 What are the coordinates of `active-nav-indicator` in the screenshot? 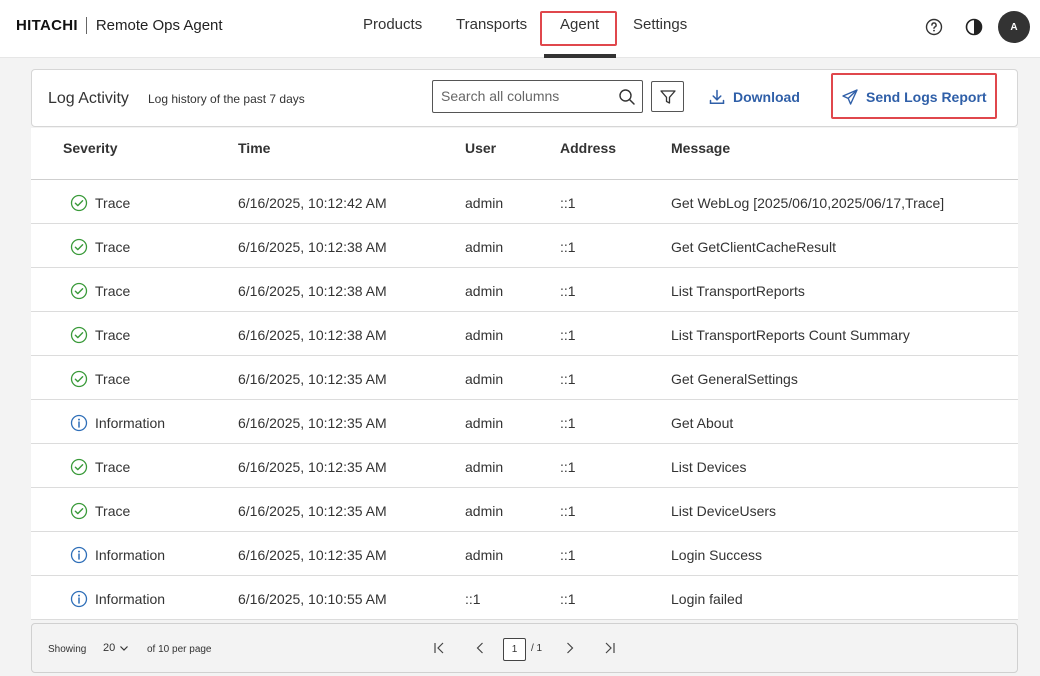 It's located at (580, 56).